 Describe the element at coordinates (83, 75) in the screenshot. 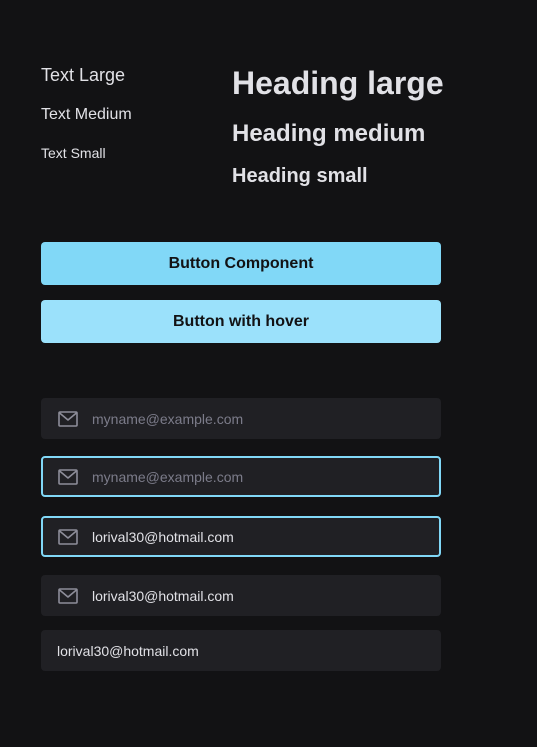

I see `text-large-sample: Text Large` at that location.